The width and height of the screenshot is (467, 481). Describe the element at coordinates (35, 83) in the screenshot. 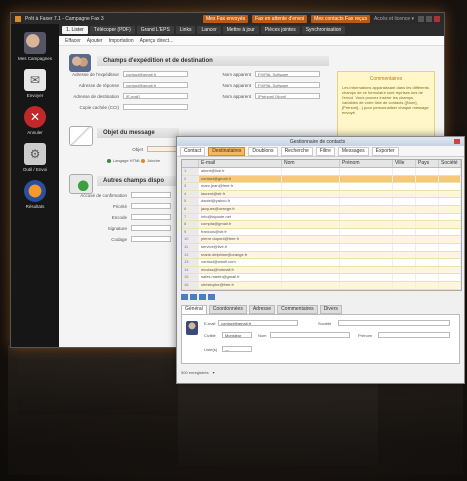

I see `nav-item-send: ✉ Envoyer` at that location.